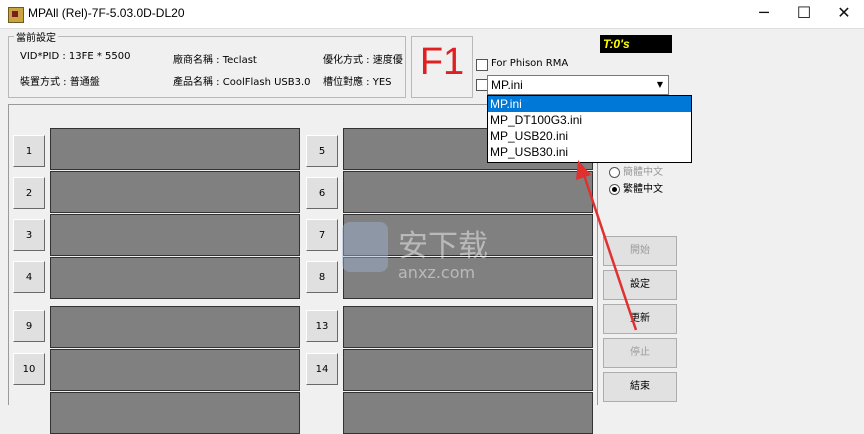  What do you see at coordinates (844, 14) in the screenshot?
I see `close-button: ✕` at bounding box center [844, 14].